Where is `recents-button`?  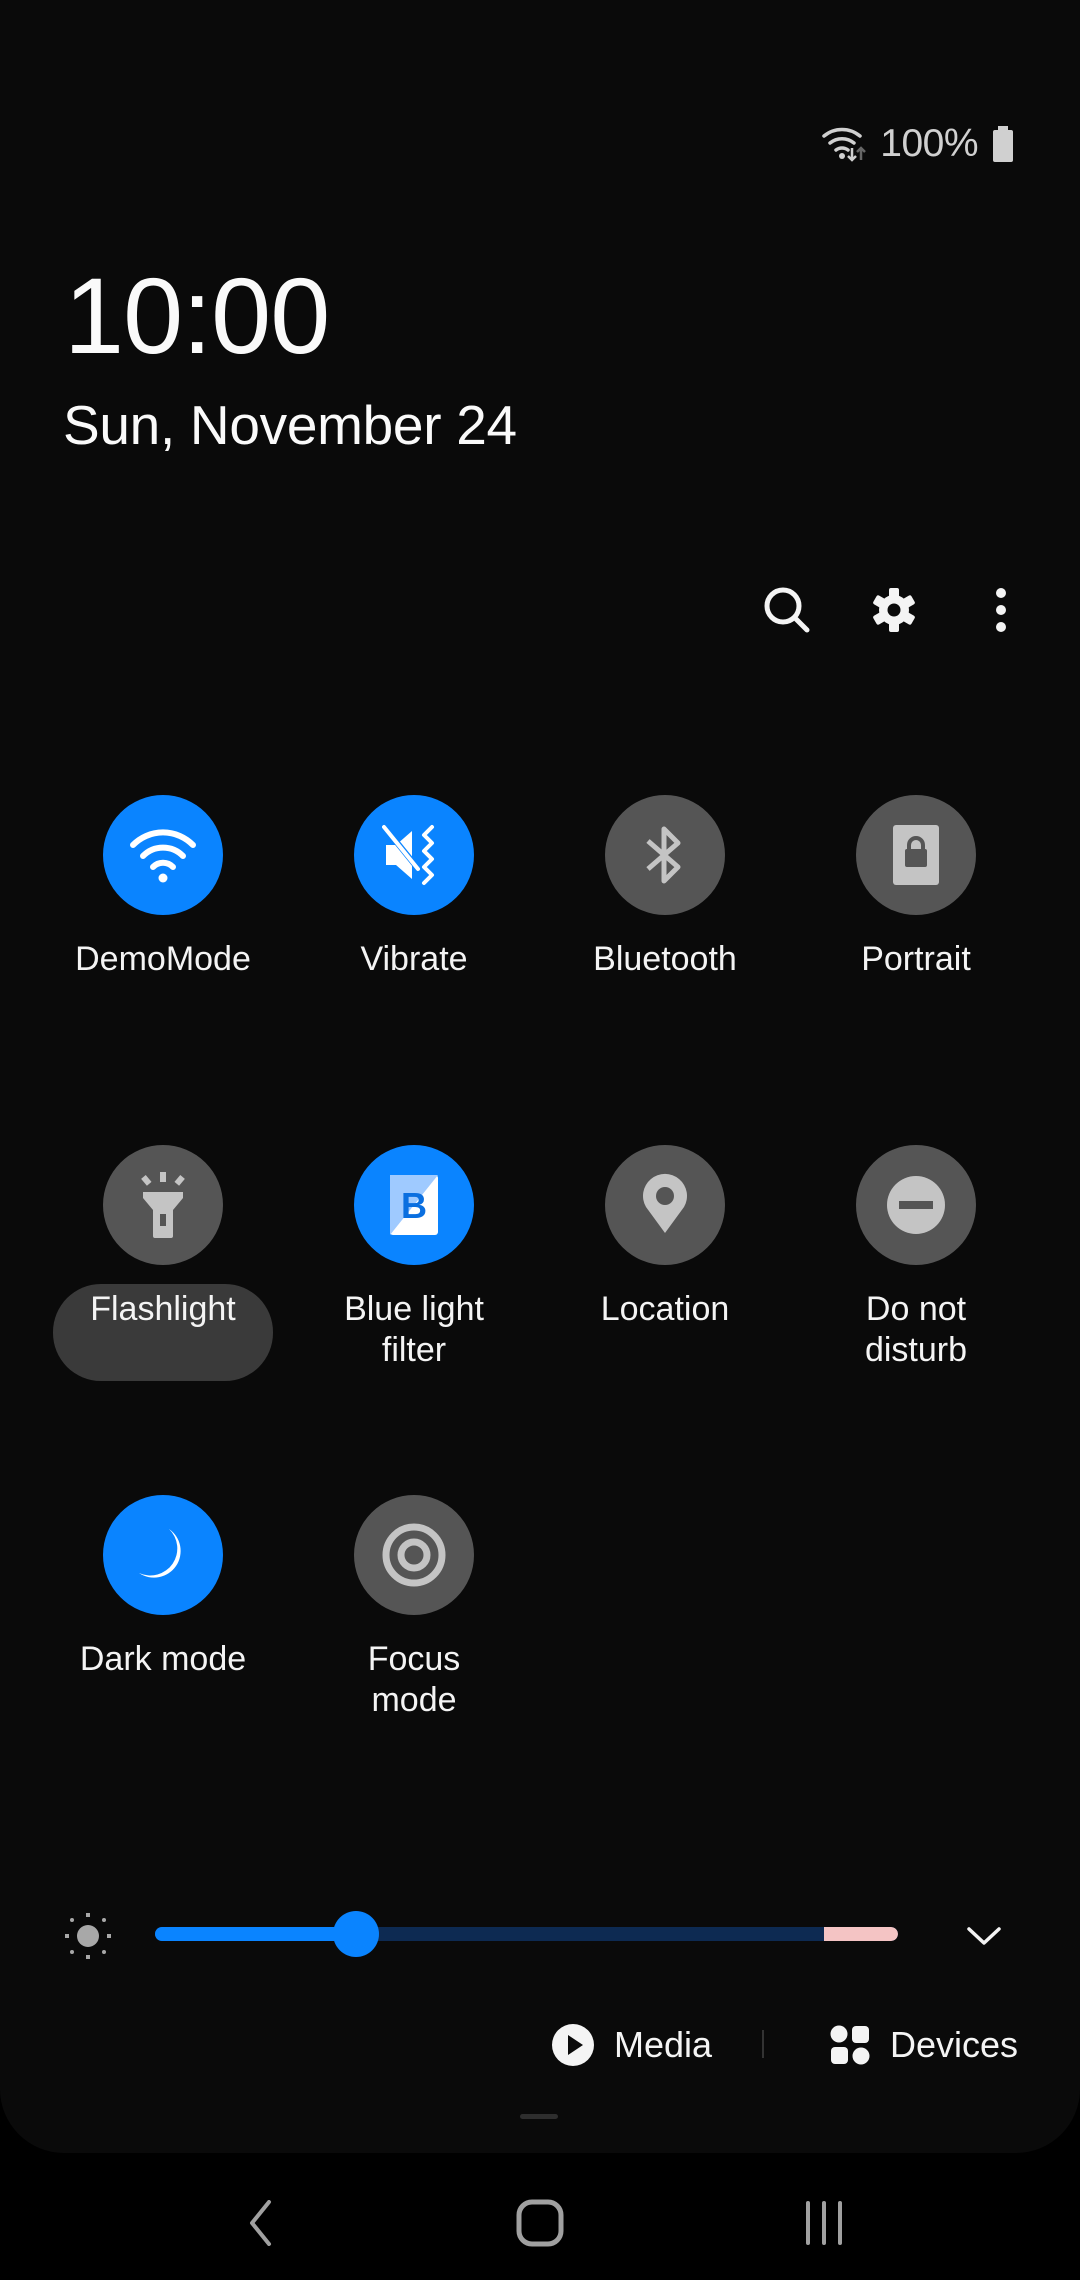 recents-button is located at coordinates (824, 2223).